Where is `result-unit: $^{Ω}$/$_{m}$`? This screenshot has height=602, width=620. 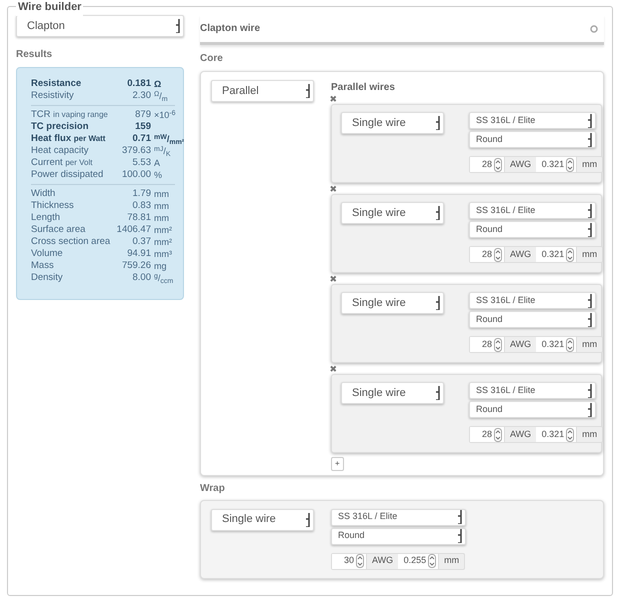
result-unit: $^{Ω}$/$_{m}$ is located at coordinates (160, 96).